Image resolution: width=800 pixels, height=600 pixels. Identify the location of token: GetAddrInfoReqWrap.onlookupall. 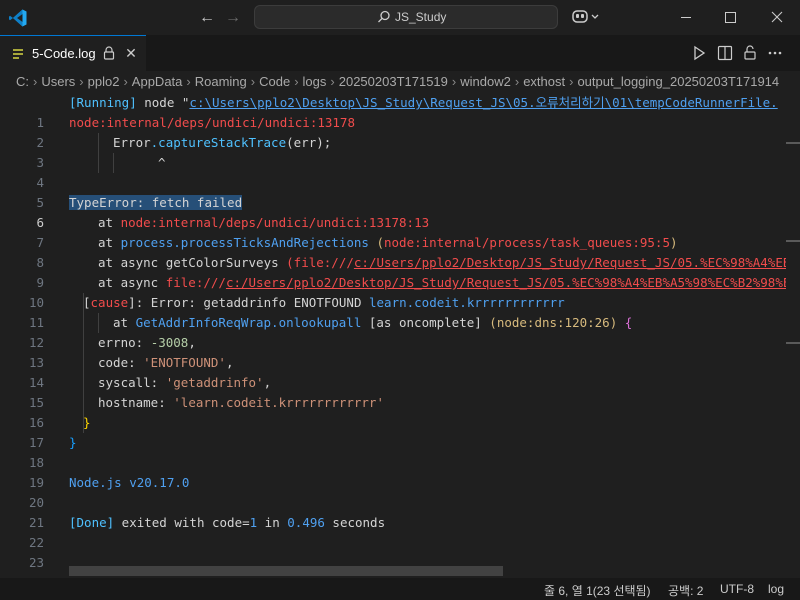
(248, 322).